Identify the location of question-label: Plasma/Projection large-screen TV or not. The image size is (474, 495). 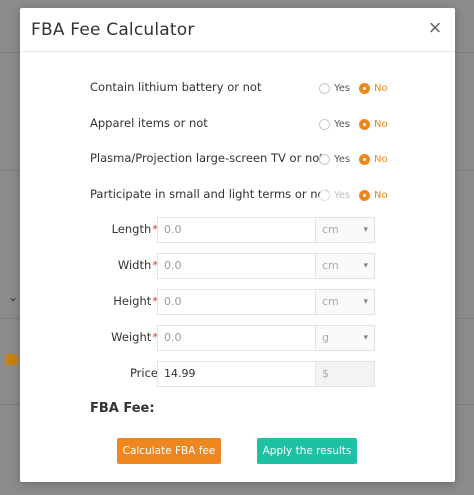
(207, 158).